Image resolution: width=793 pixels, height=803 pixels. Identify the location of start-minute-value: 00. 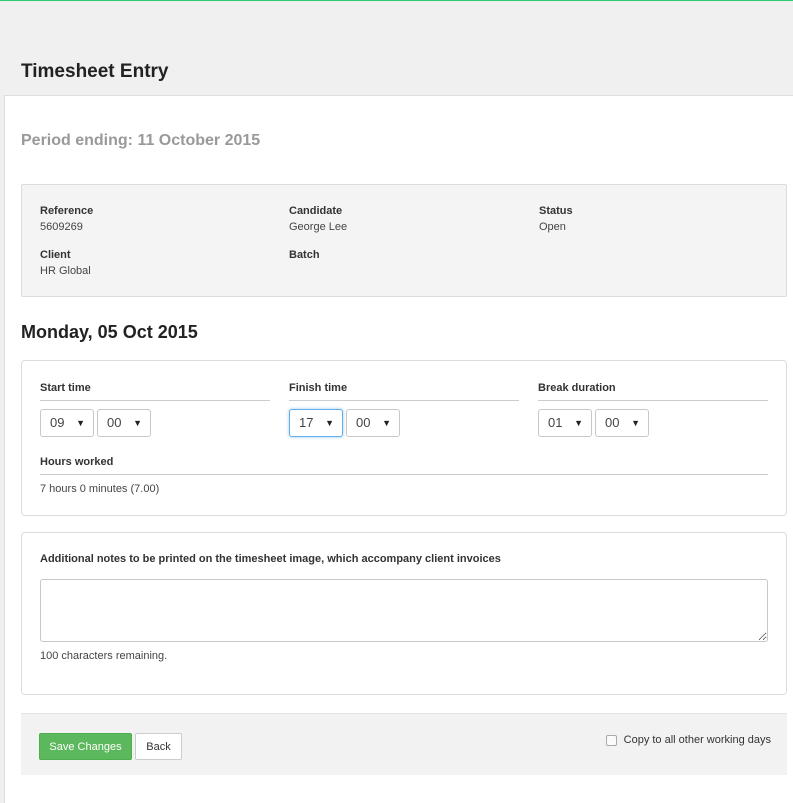
(114, 422).